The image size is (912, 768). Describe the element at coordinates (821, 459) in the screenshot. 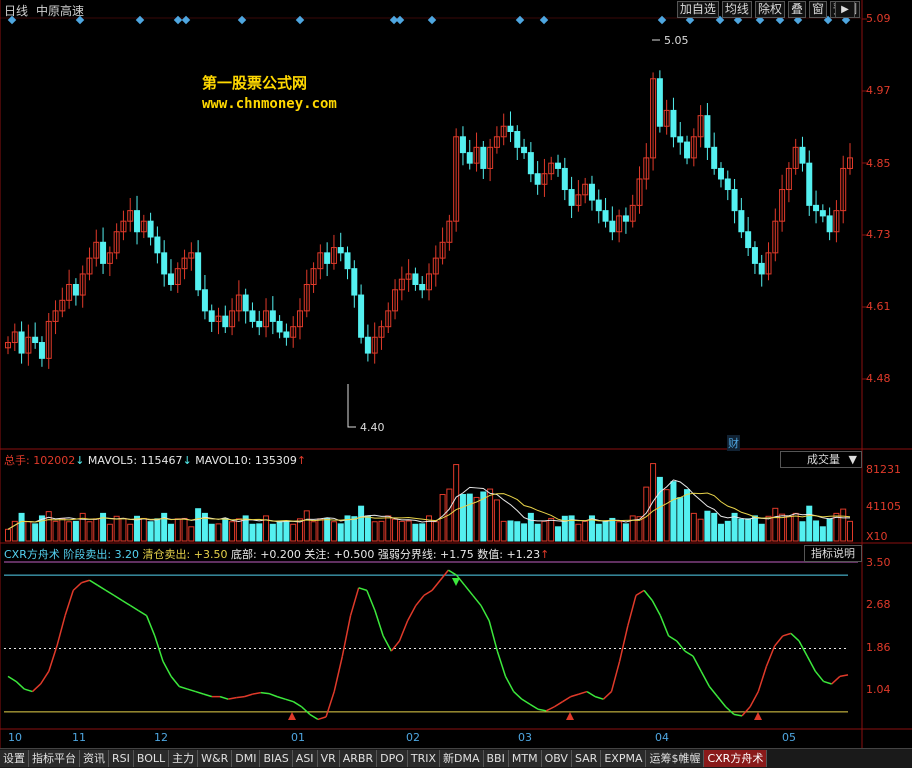

I see `volume-dropdown: 成交量 ▼` at that location.